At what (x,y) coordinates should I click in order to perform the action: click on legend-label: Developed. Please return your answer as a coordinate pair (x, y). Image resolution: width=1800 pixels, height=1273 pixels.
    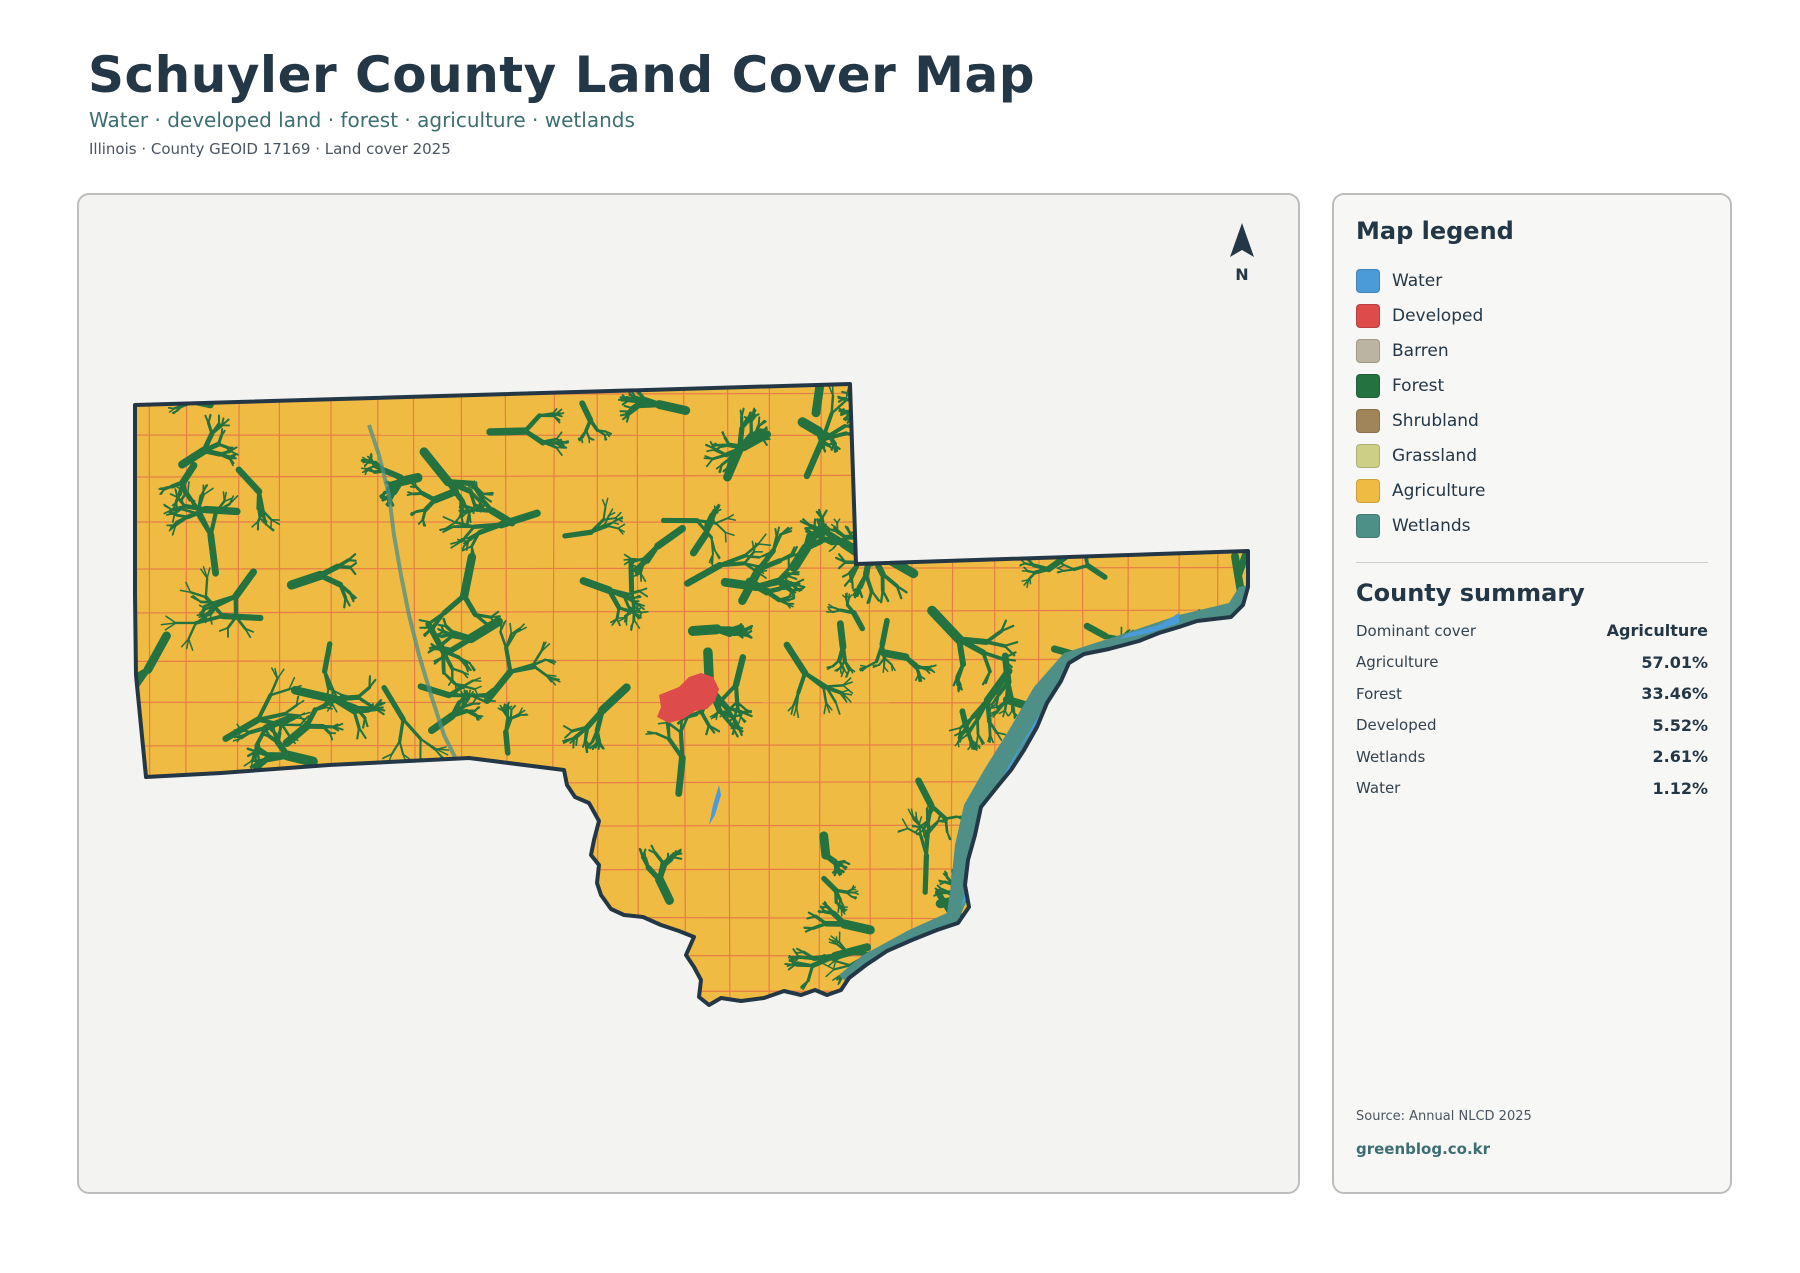
    Looking at the image, I should click on (1438, 315).